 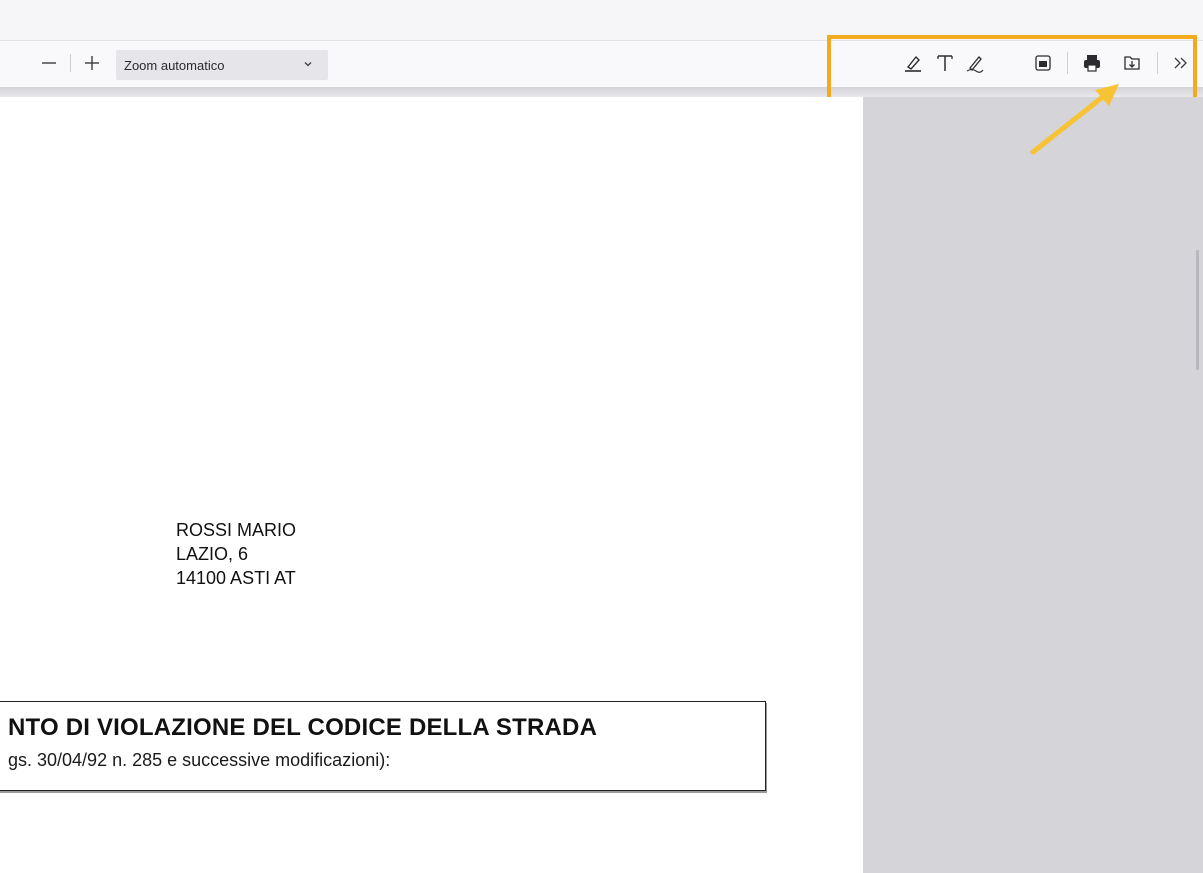 I want to click on minus-icon, so click(x=49, y=63).